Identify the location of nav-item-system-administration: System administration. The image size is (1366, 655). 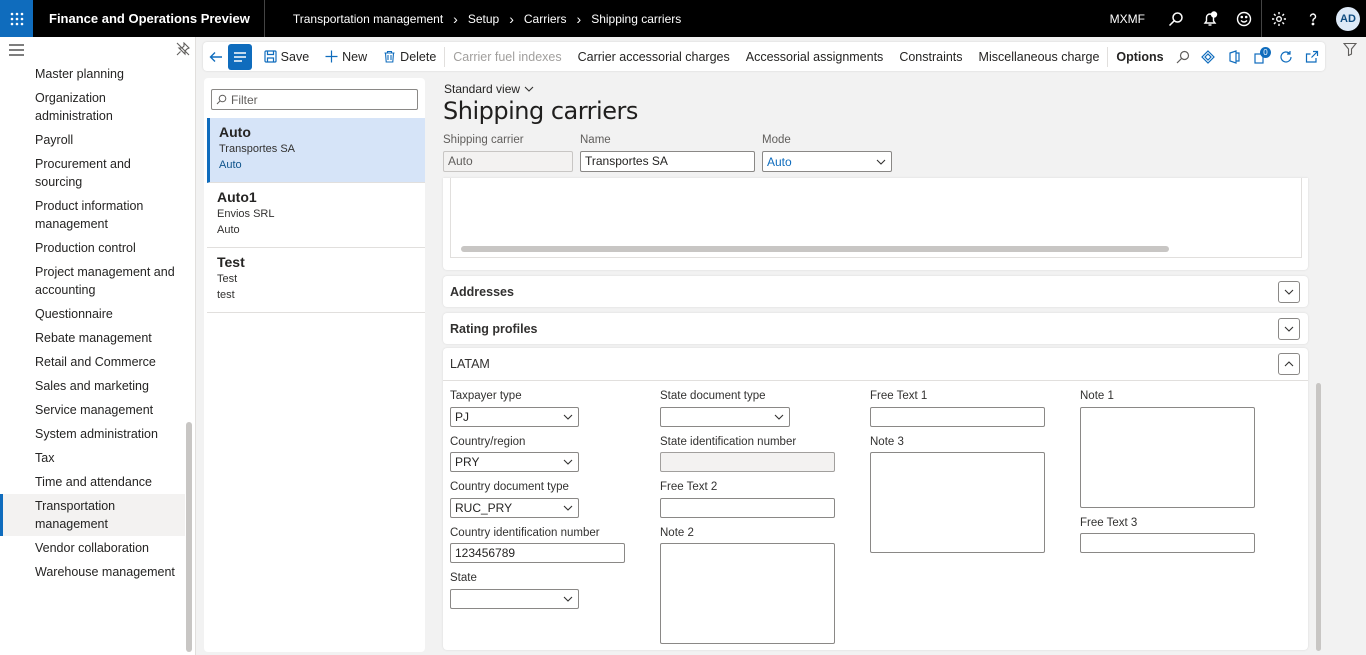
(92, 434).